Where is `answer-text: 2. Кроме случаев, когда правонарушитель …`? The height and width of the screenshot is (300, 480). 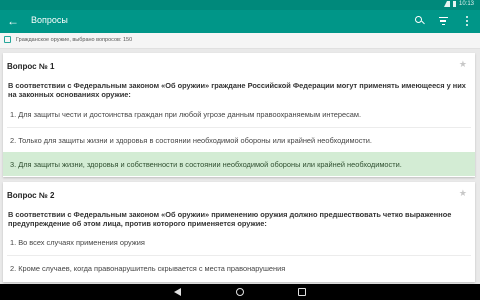
answer-text: 2. Кроме случаев, когда правонарушитель … is located at coordinates (148, 268).